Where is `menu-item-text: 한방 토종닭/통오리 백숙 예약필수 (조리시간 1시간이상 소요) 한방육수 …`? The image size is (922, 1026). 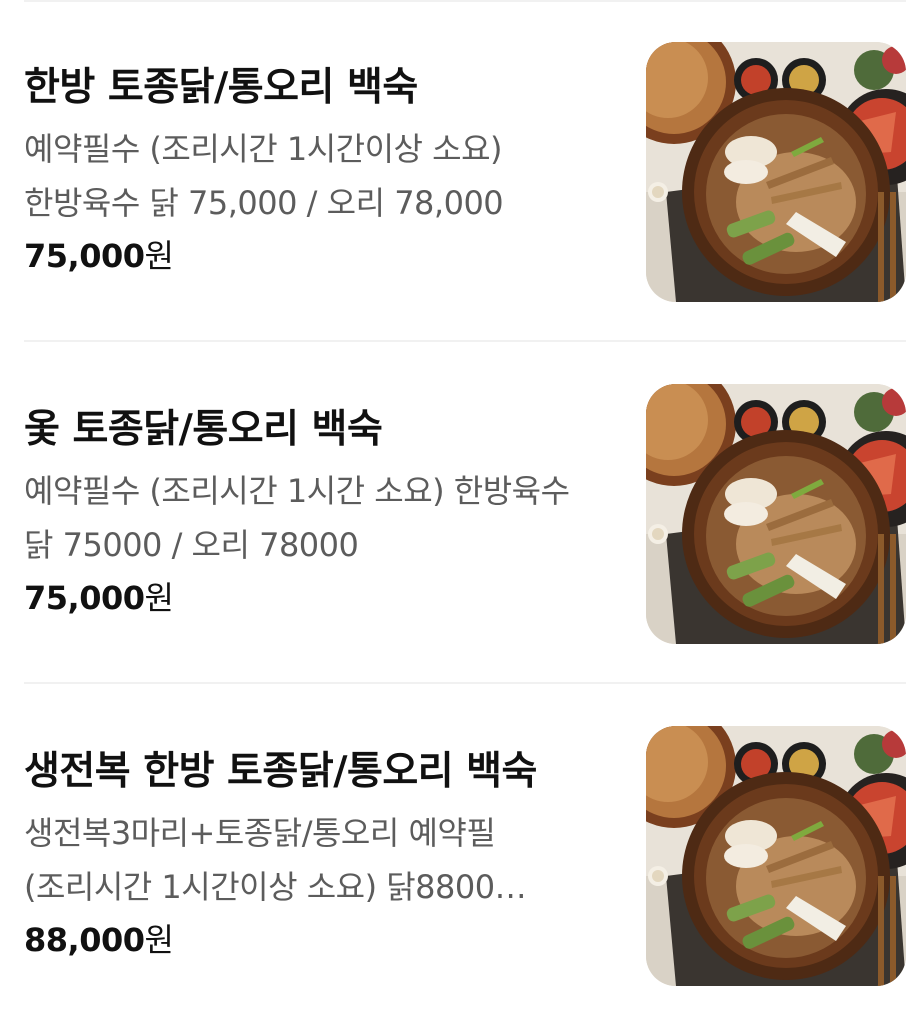 menu-item-text: 한방 토종닭/통오리 백숙 예약필수 (조리시간 1시간이상 소요) 한방육수 … is located at coordinates (310, 170).